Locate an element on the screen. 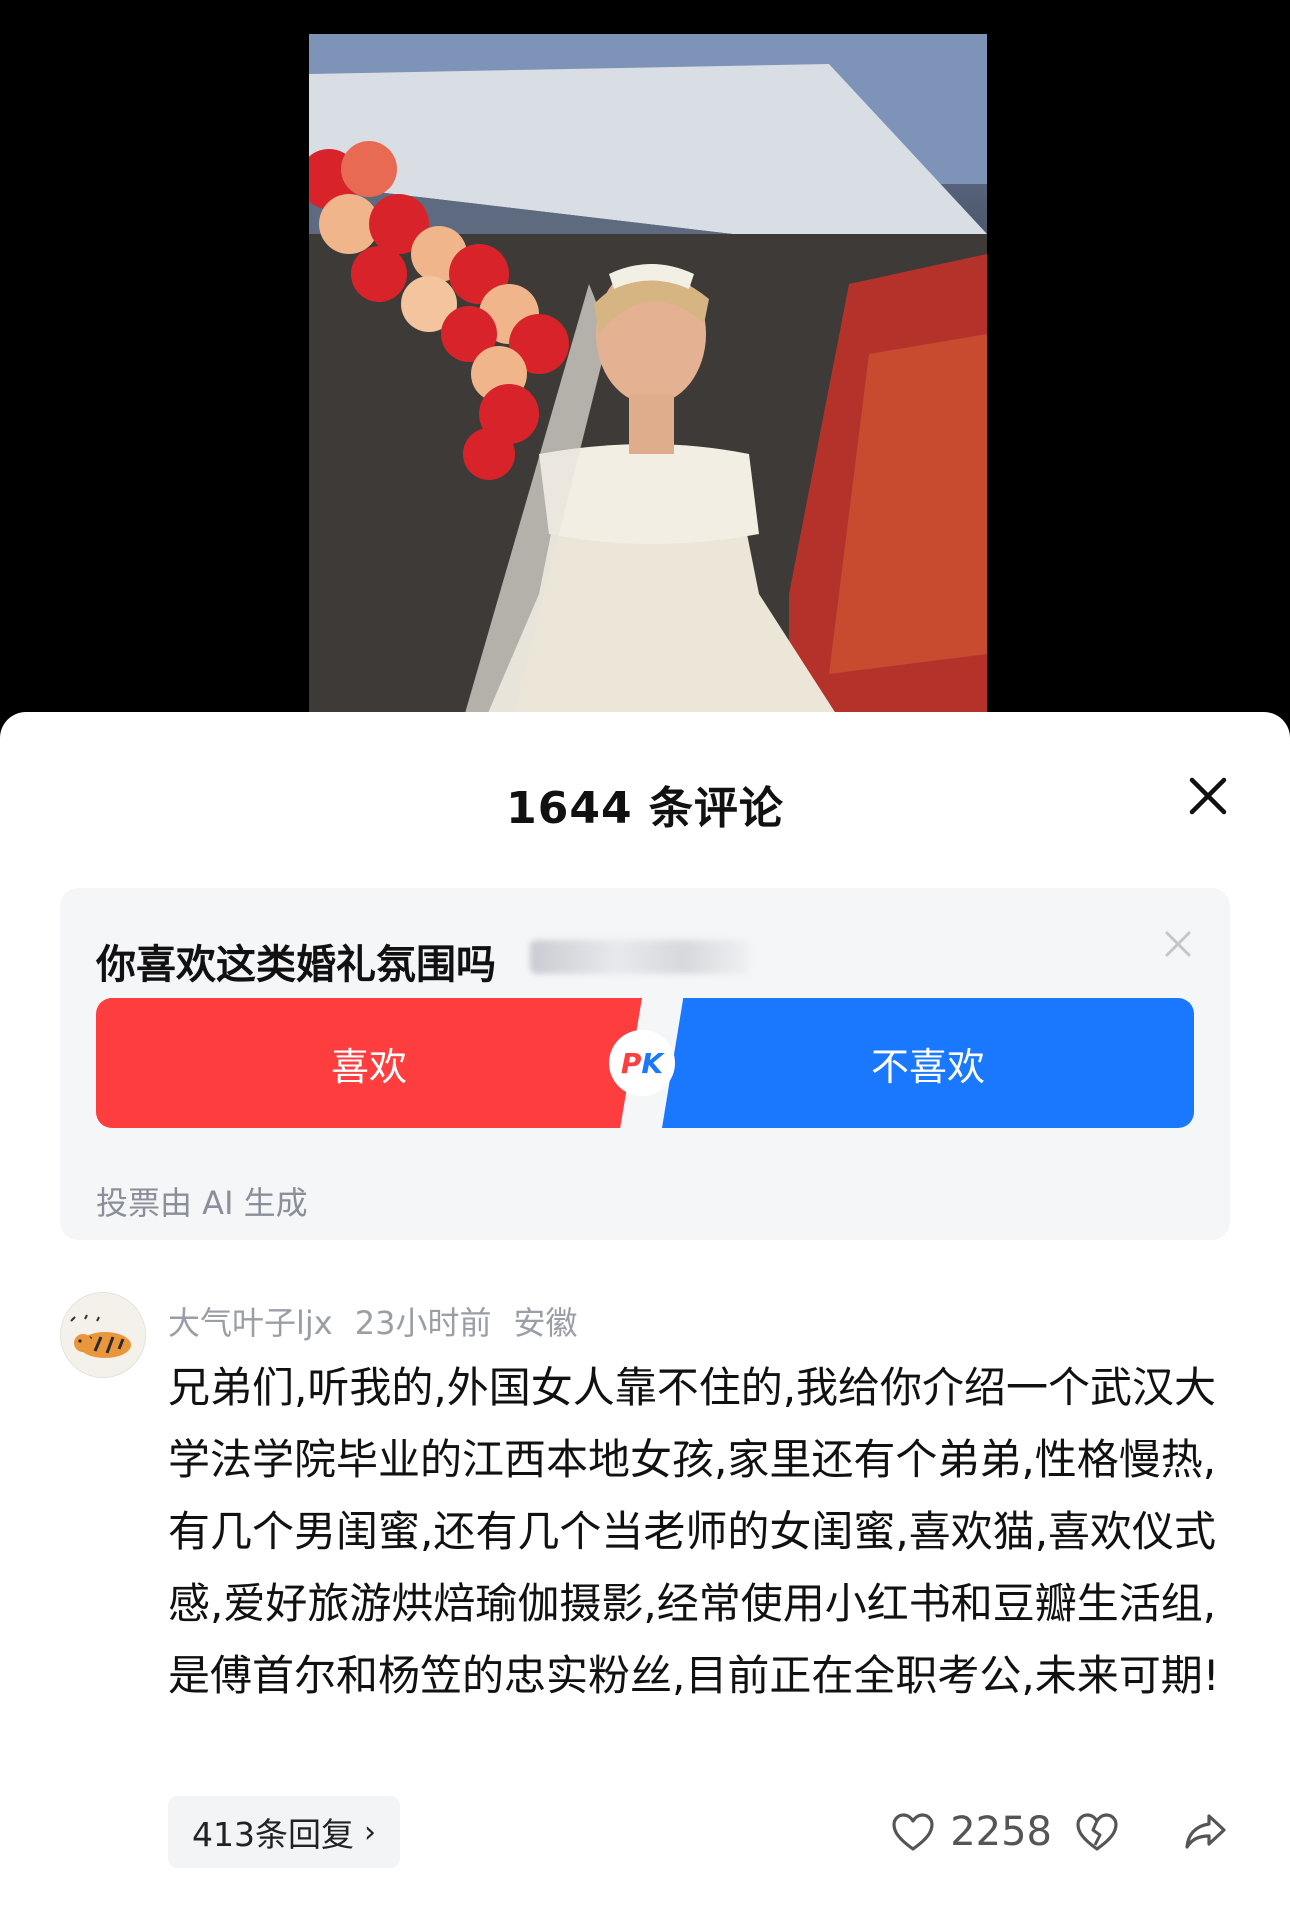  comment-actions: 2258 is located at coordinates (1059, 1832).